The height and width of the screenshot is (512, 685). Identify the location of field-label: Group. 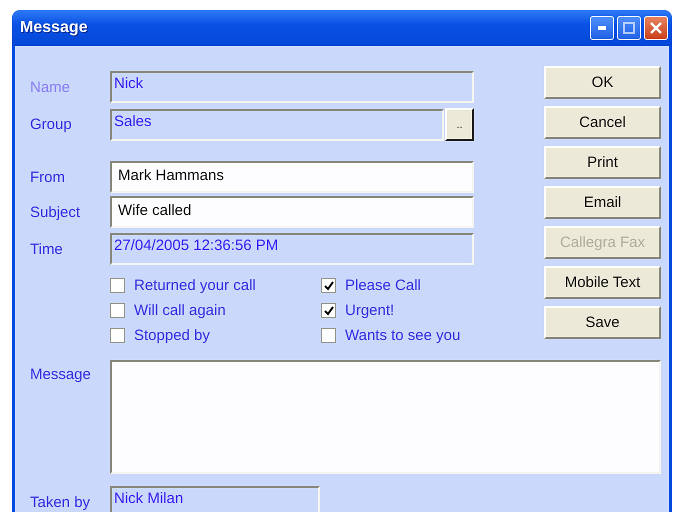
(51, 124).